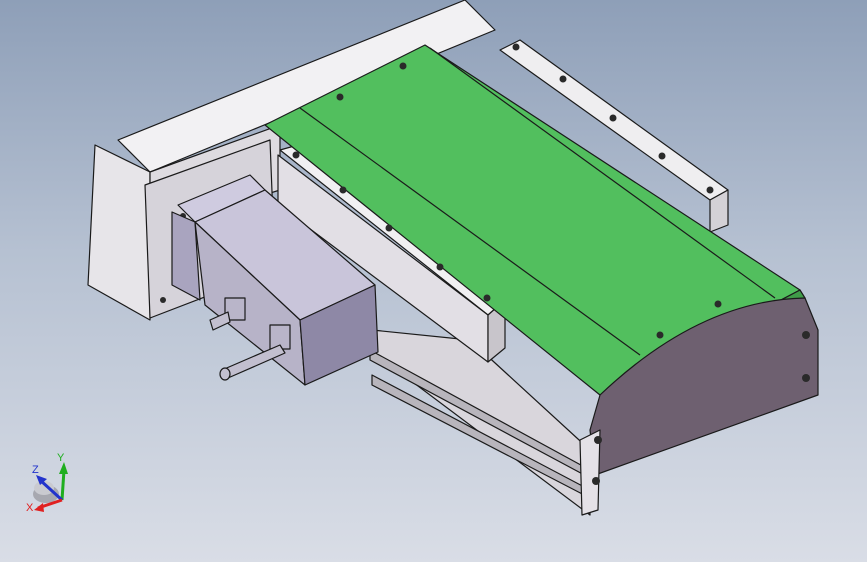 The image size is (867, 562). What do you see at coordinates (30, 508) in the screenshot?
I see `x-axis-label: X` at bounding box center [30, 508].